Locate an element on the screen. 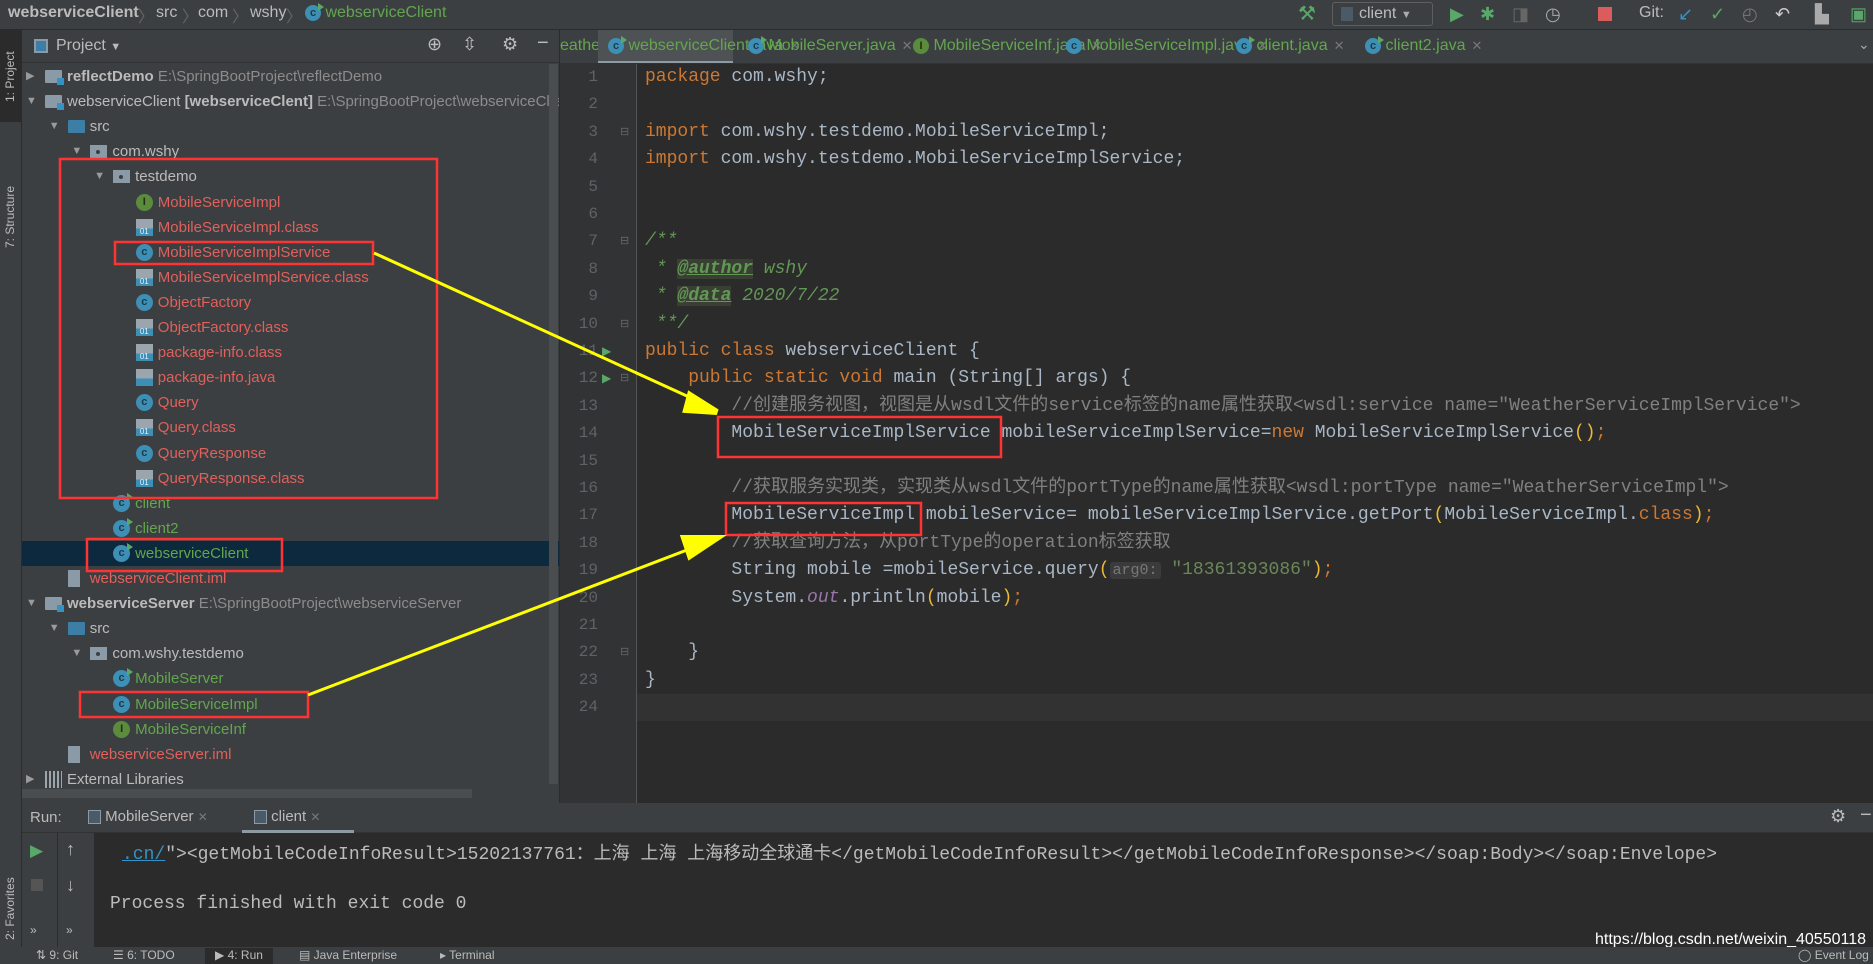 This screenshot has width=1873, height=964. code-line: System.out.println(mobile); is located at coordinates (834, 598).